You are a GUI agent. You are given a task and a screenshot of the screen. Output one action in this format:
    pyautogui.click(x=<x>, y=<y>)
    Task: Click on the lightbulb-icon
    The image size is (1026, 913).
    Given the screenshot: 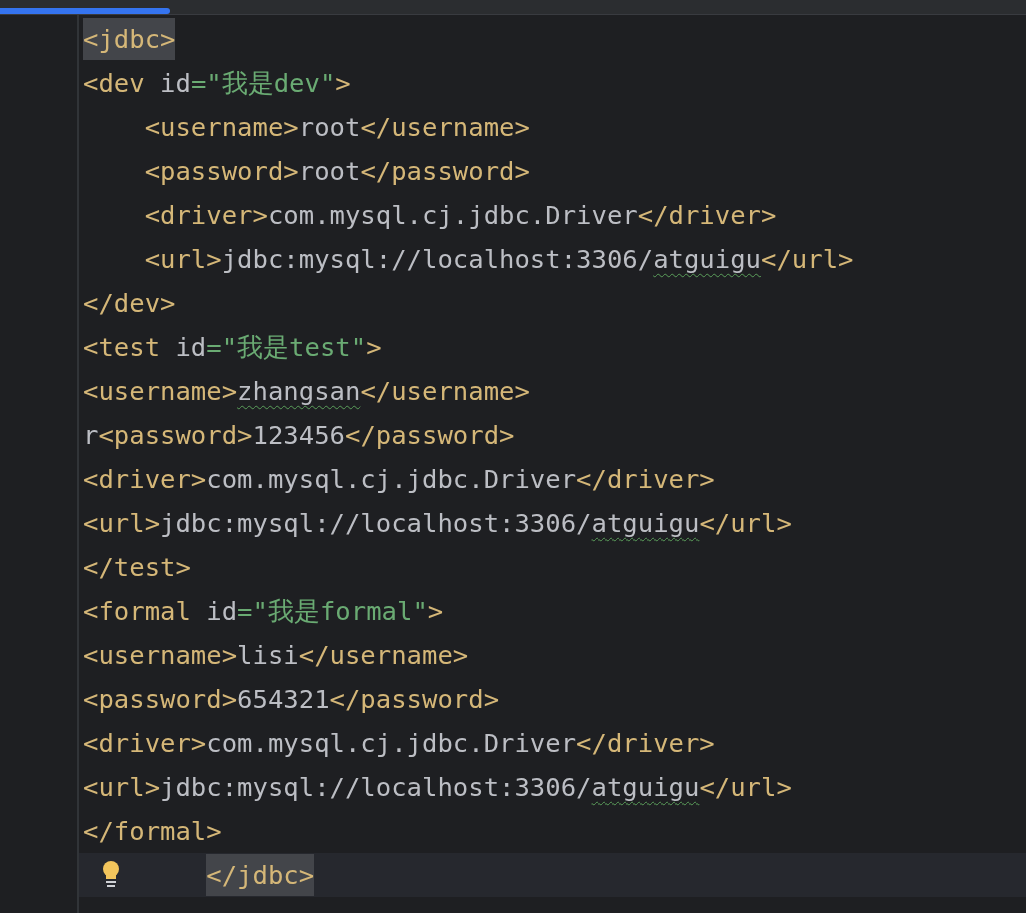 What is the action you would take?
    pyautogui.click(x=111, y=875)
    